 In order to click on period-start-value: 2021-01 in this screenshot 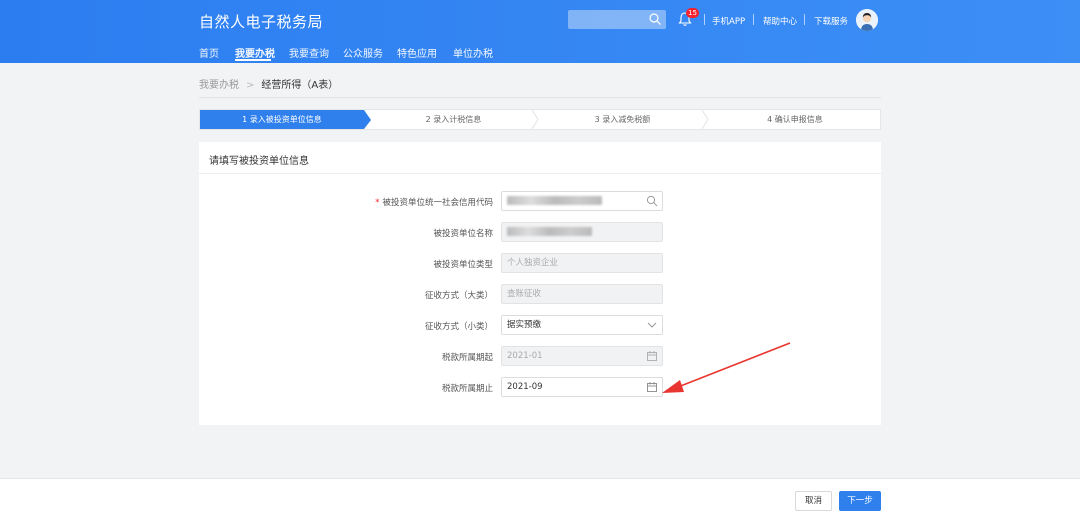, I will do `click(525, 356)`.